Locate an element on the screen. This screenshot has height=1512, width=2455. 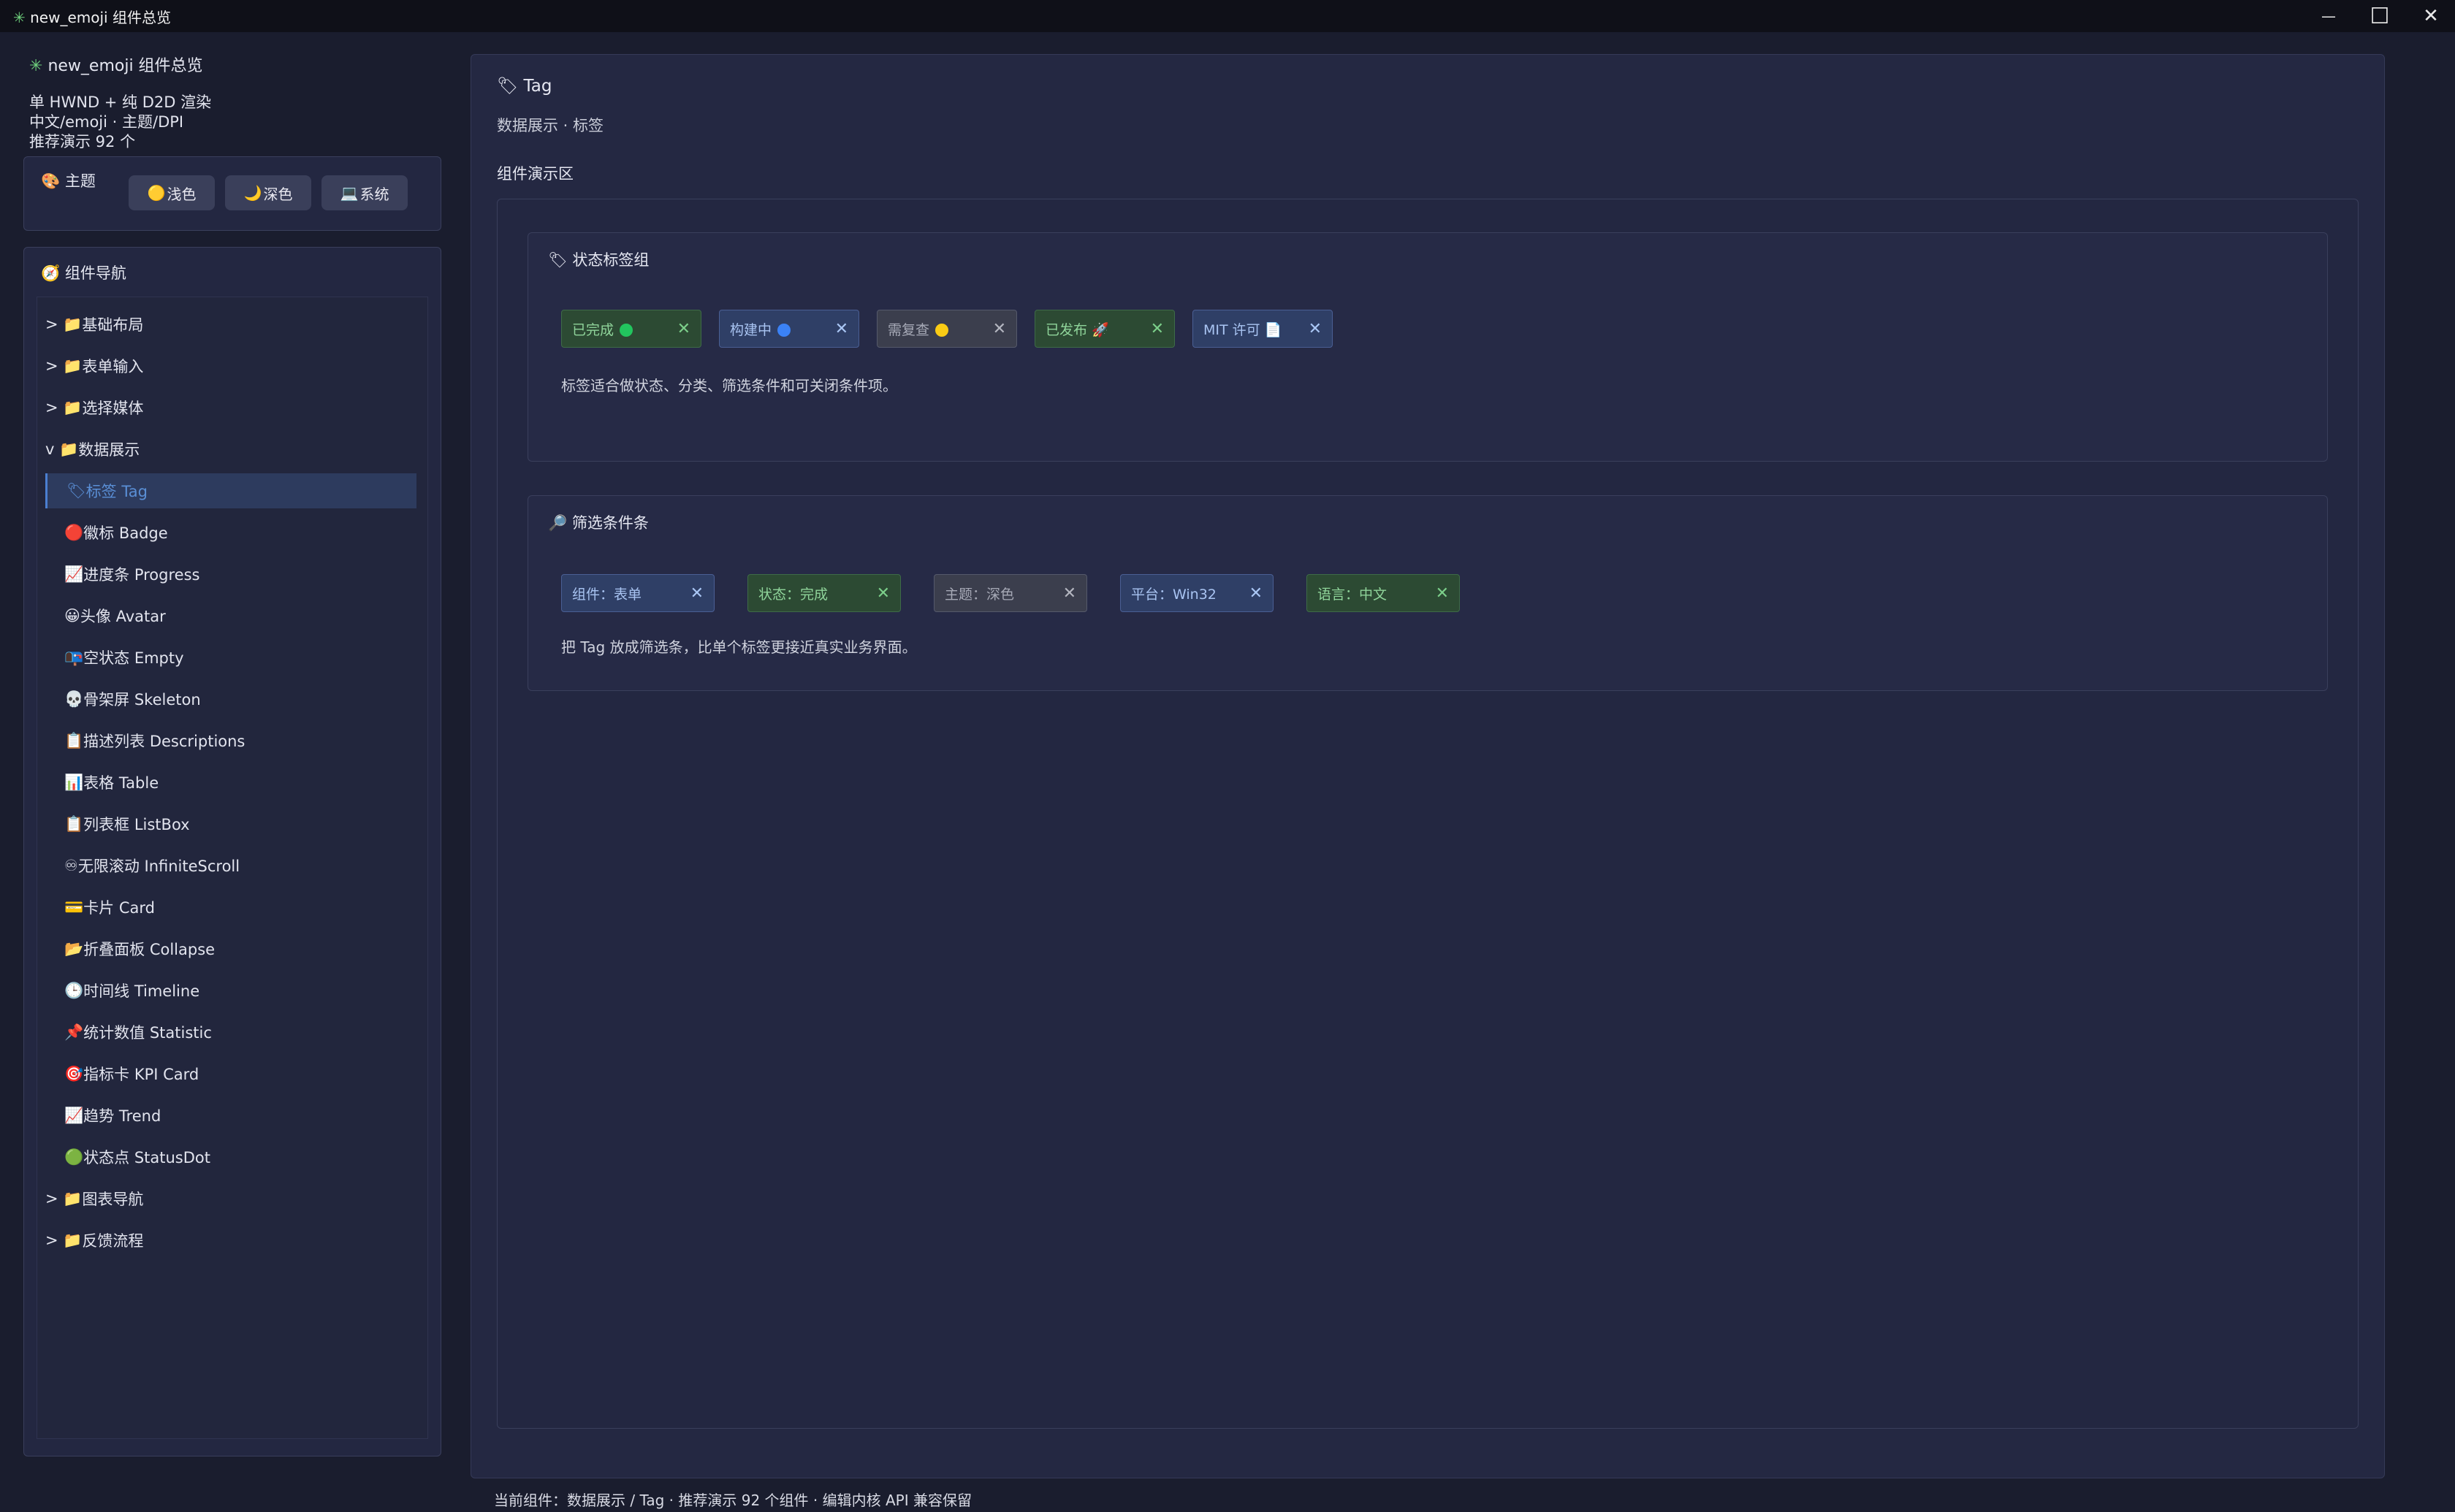
nav-item-skeleton: 💀 骨架屏 Skeleton is located at coordinates (230, 699).